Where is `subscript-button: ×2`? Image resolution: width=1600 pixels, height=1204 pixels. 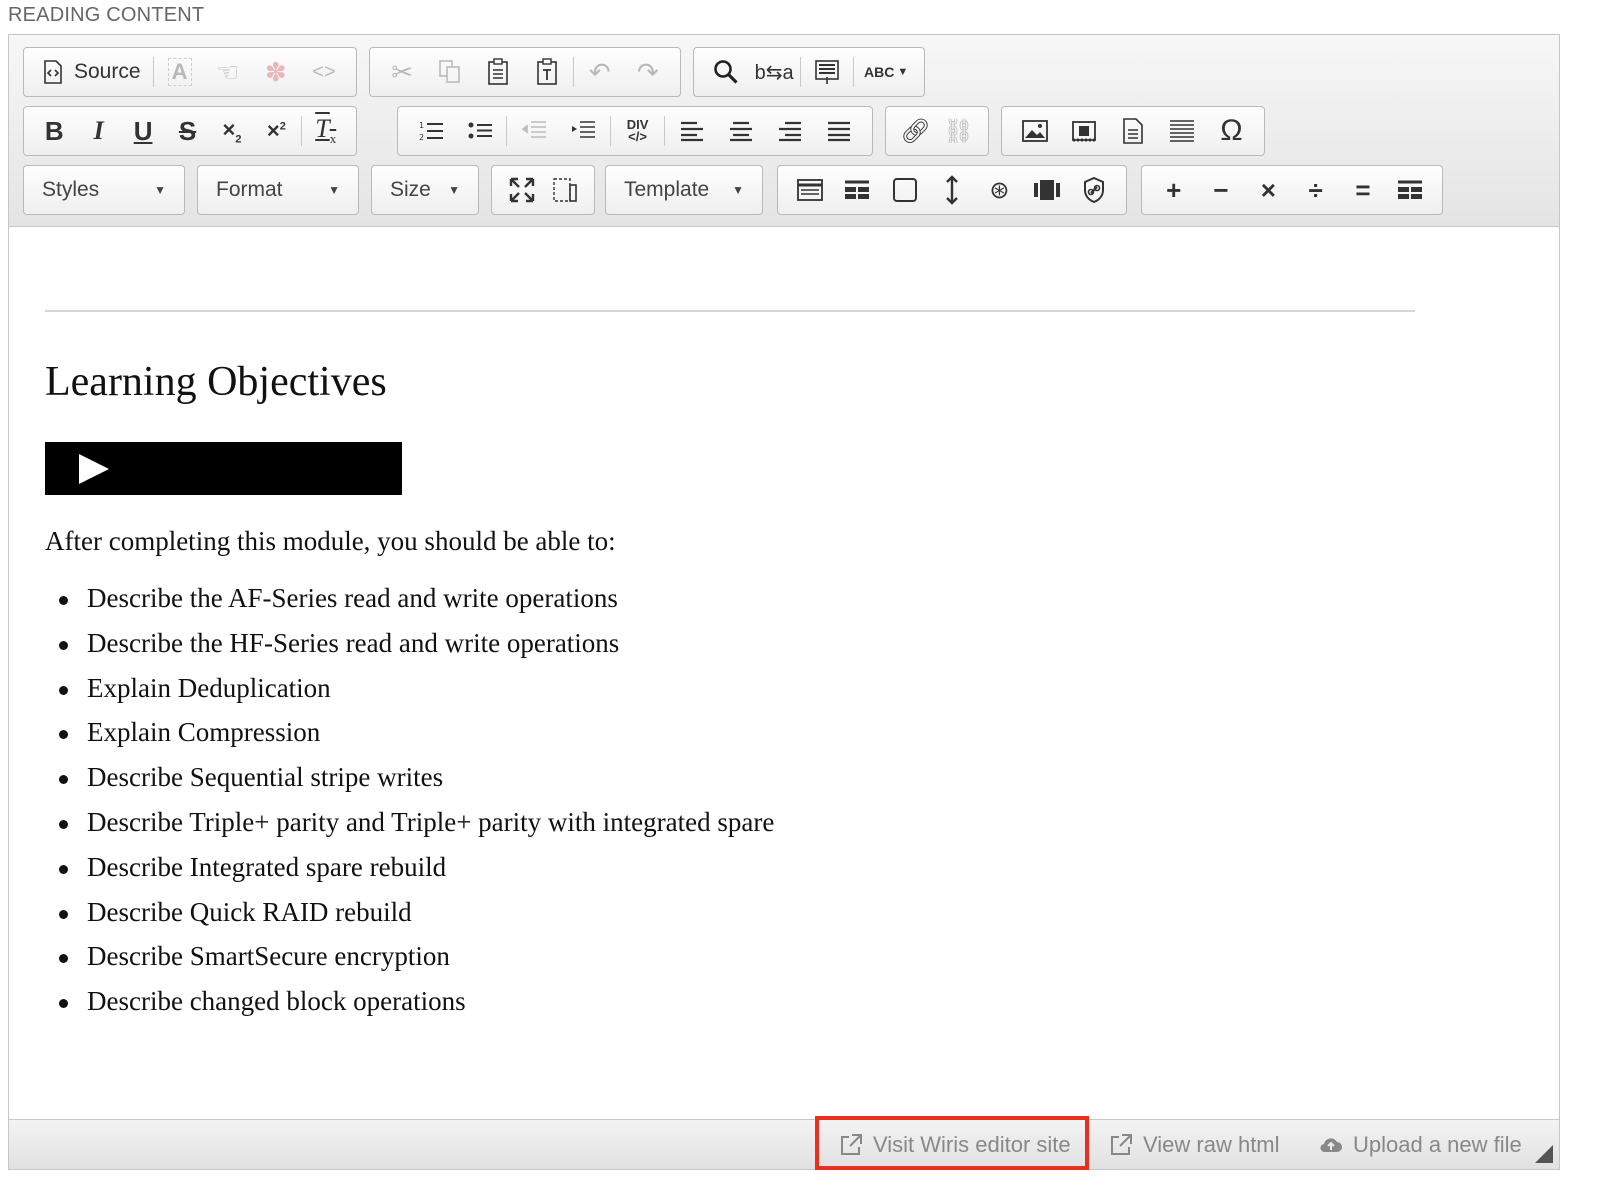 subscript-button: ×2 is located at coordinates (232, 131).